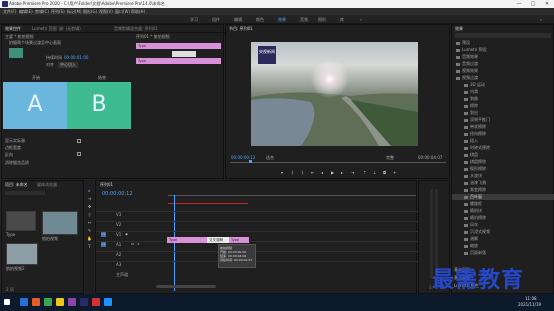 The width and height of the screenshot is (554, 311). What do you see at coordinates (394, 172) in the screenshot?
I see `settings-icon: +` at bounding box center [394, 172].